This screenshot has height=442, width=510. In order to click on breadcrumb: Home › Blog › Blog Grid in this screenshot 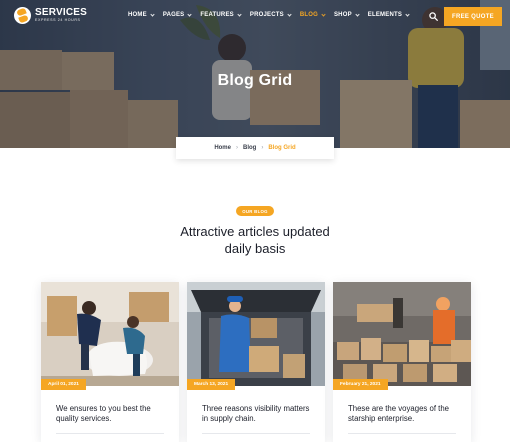, I will do `click(255, 148)`.